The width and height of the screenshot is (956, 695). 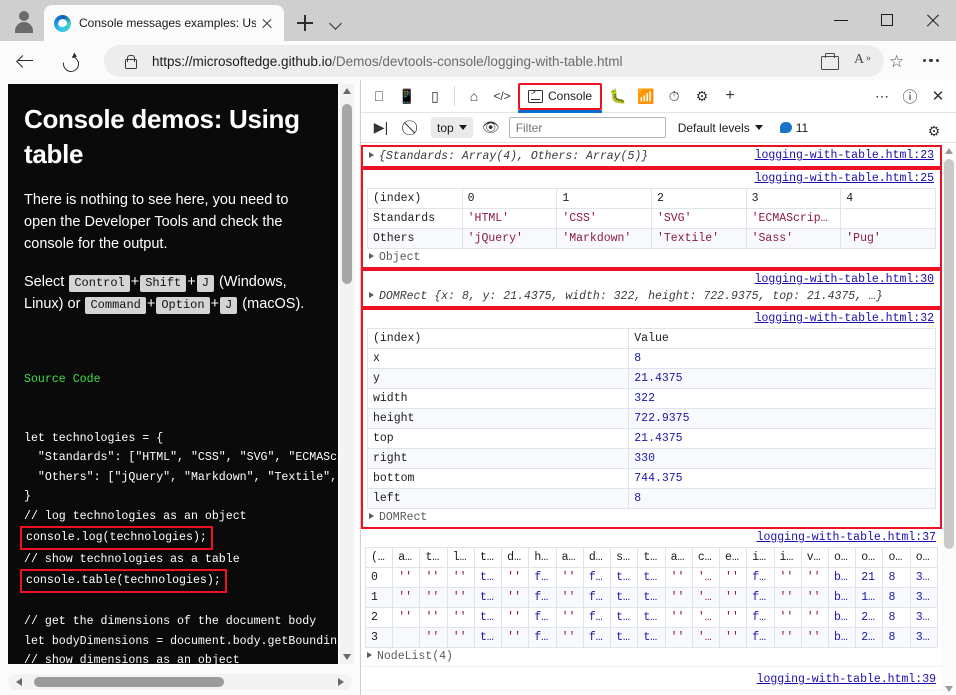 I want to click on add-tab-plus-icon: +, so click(x=730, y=96).